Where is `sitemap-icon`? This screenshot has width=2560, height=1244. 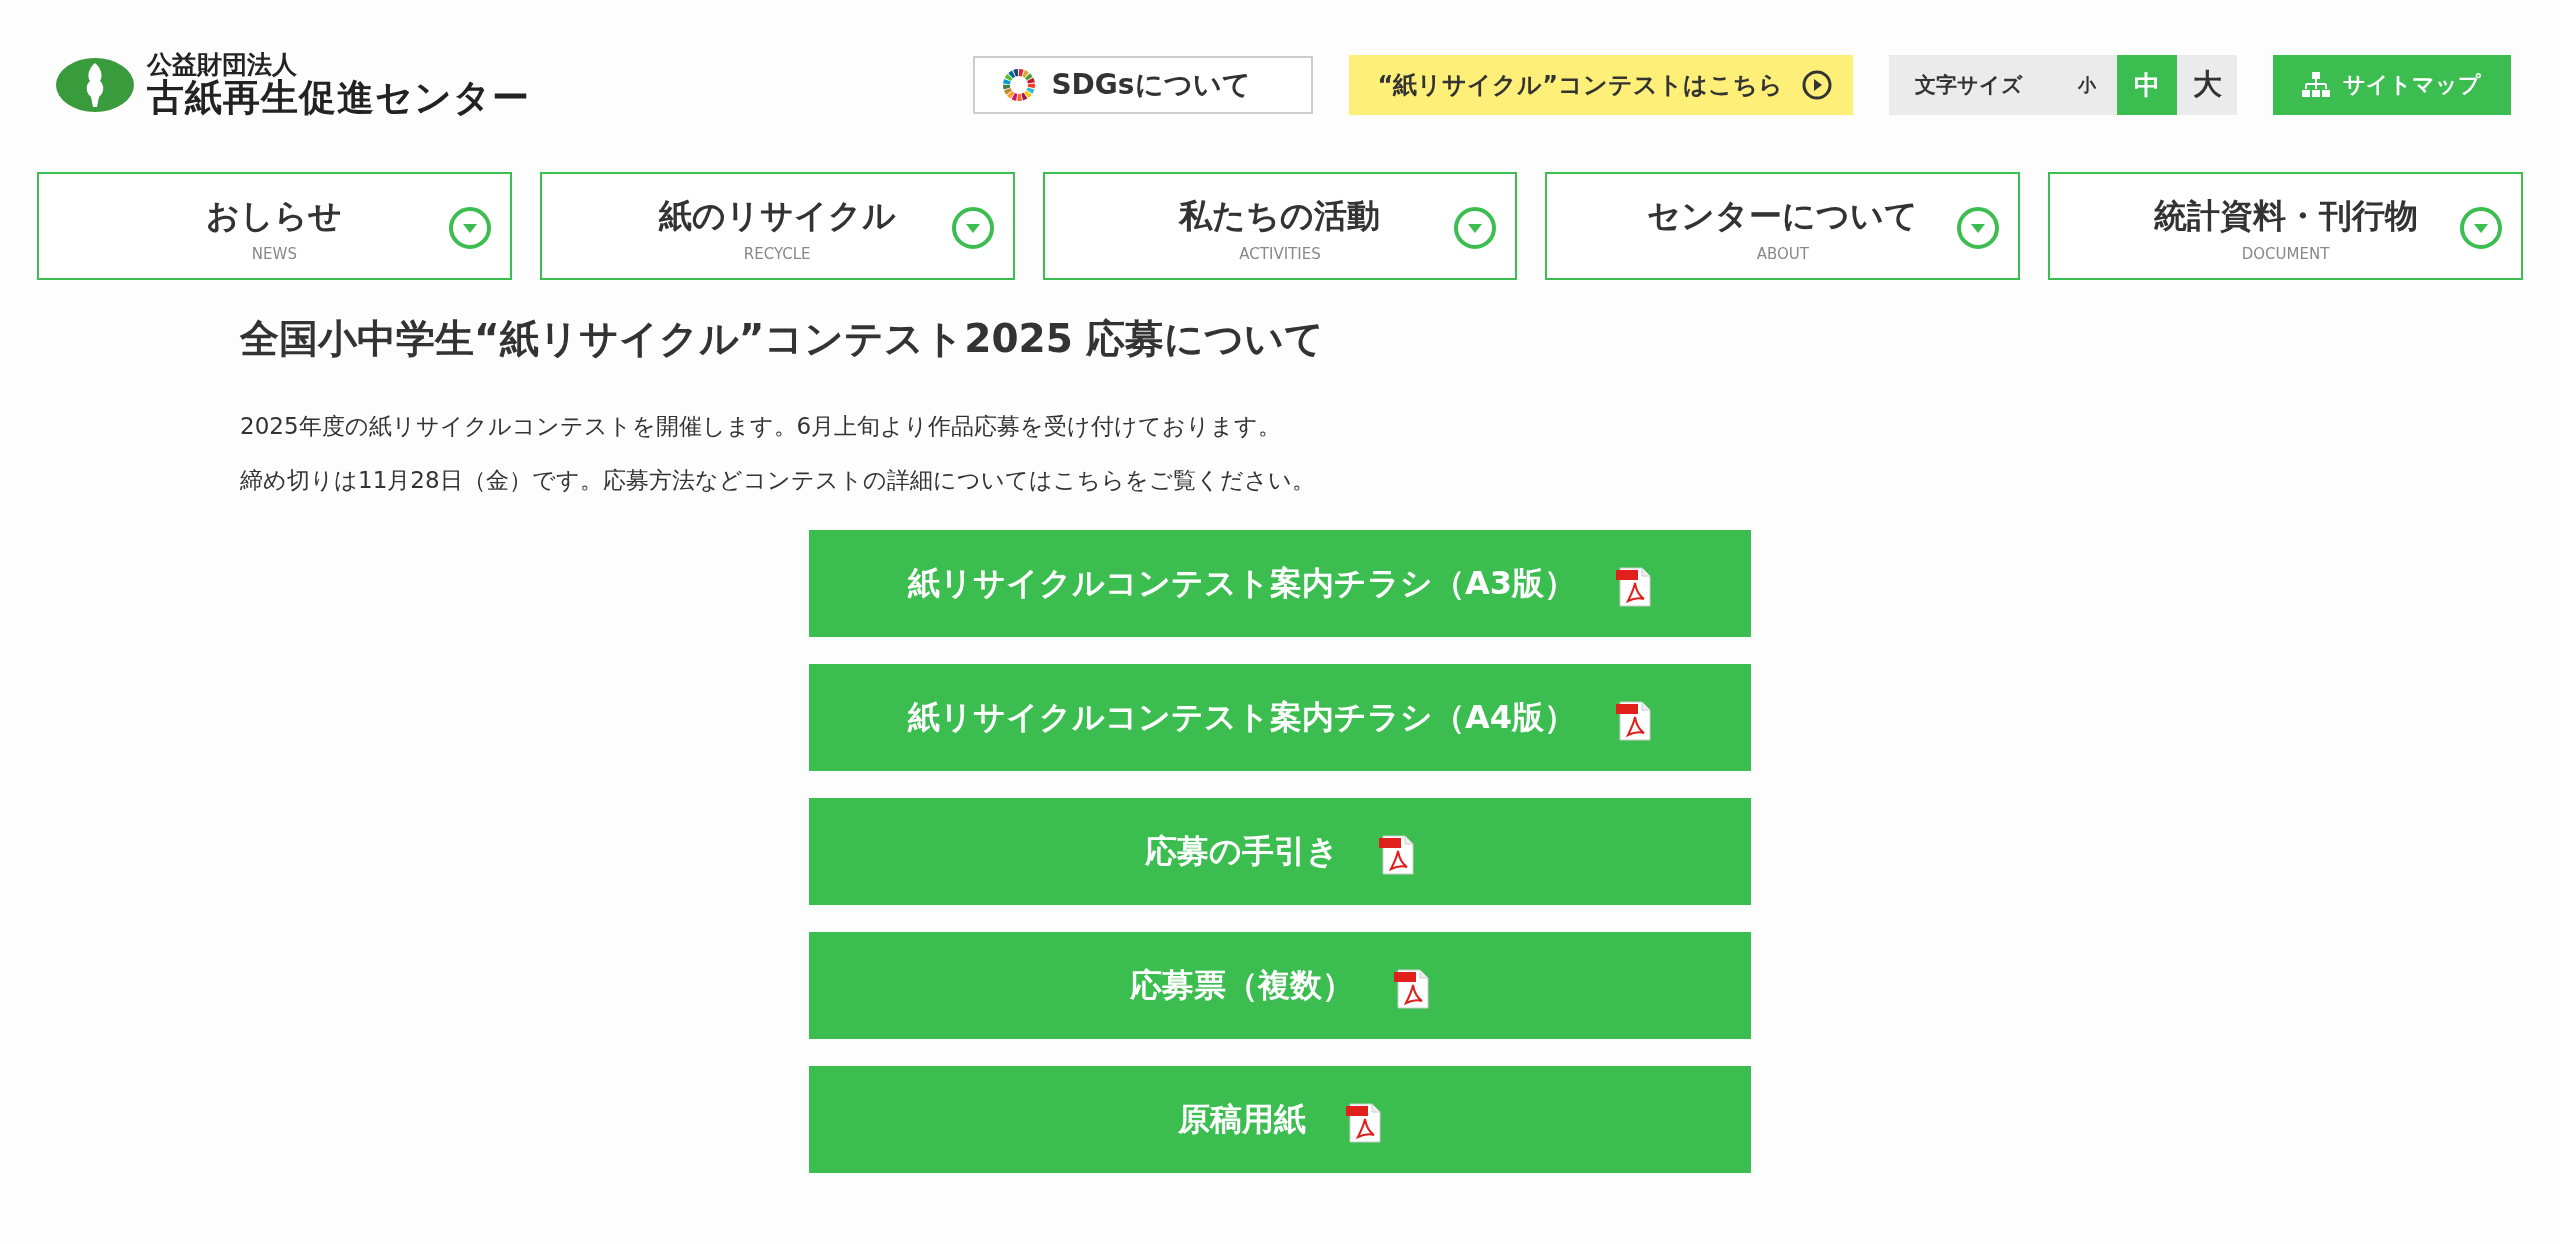
sitemap-icon is located at coordinates (2316, 85).